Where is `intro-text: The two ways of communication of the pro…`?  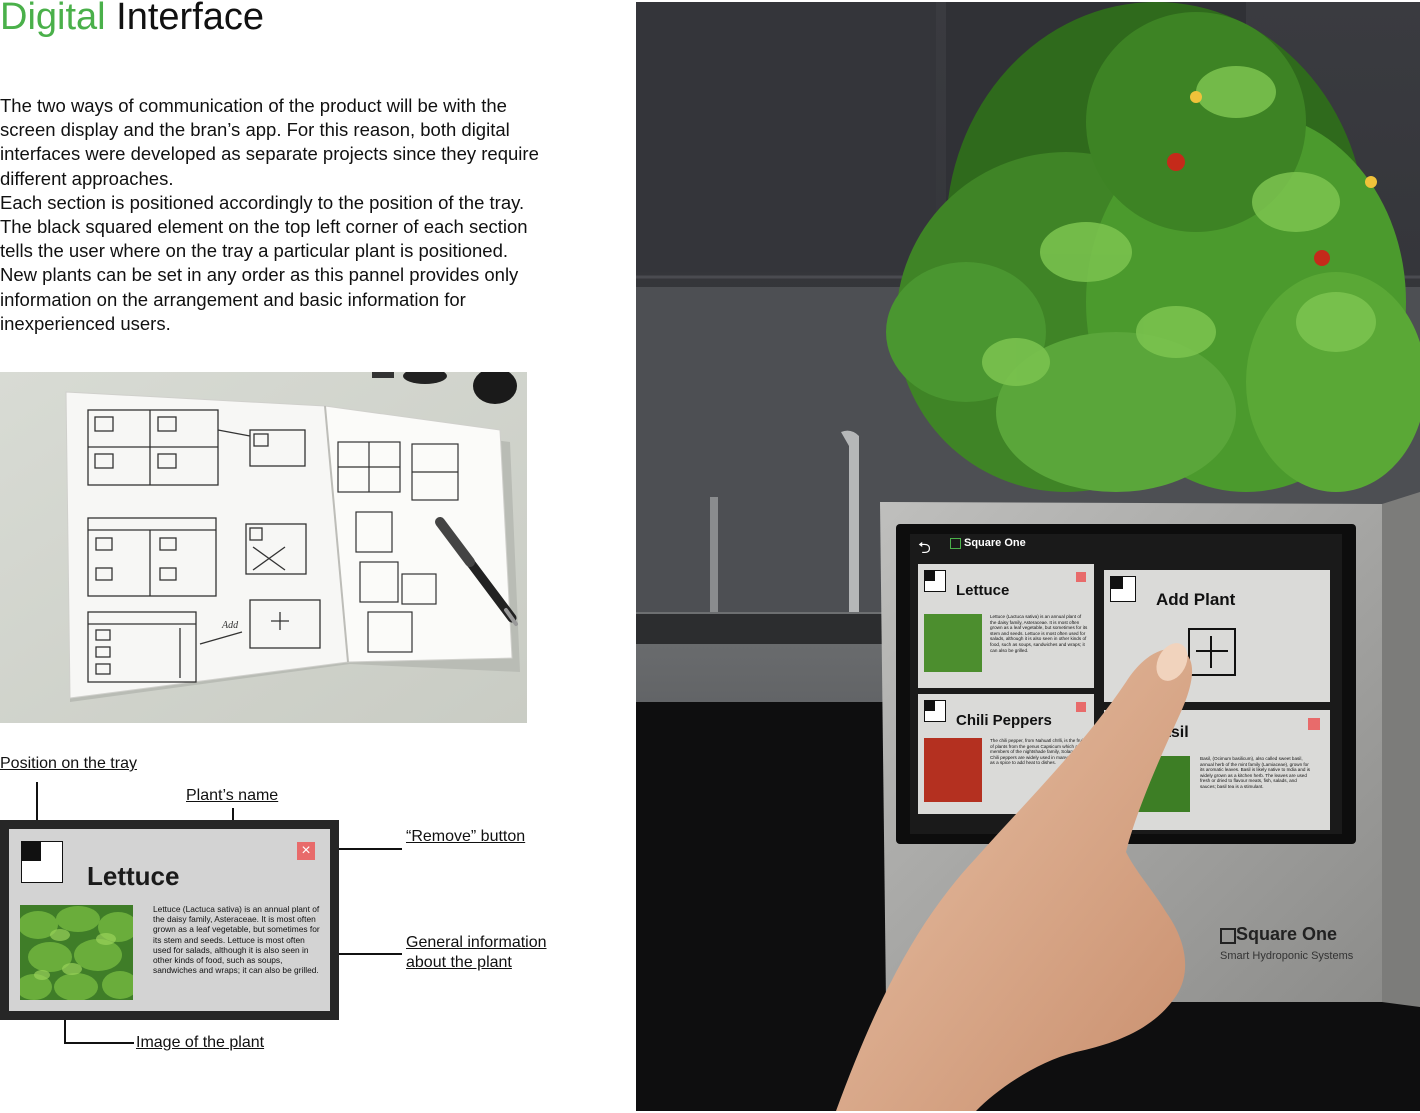 intro-text: The two ways of communication of the pro… is located at coordinates (270, 215).